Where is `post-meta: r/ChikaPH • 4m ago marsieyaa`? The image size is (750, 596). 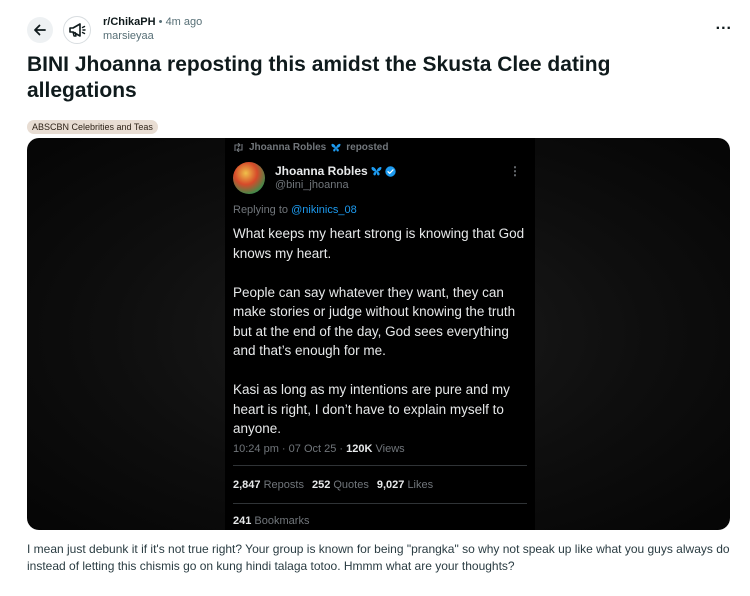
post-meta: r/ChikaPH • 4m ago marsieyaa is located at coordinates (152, 29).